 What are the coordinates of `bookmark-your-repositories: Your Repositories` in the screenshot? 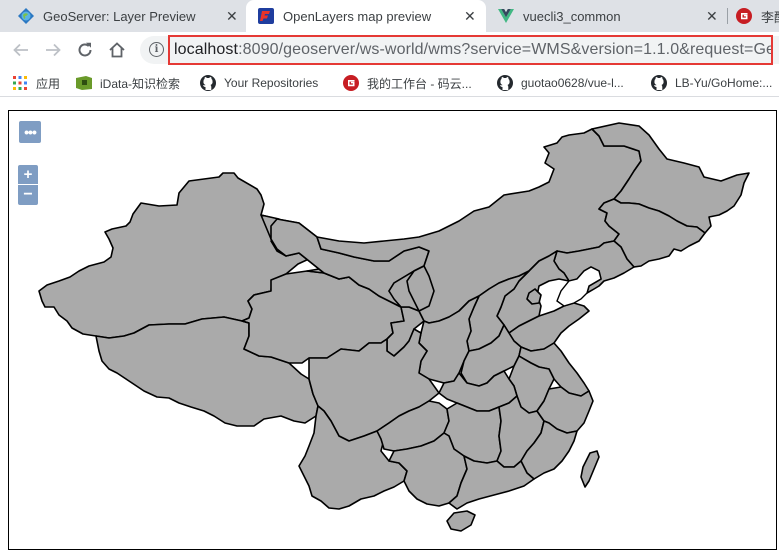 It's located at (259, 83).